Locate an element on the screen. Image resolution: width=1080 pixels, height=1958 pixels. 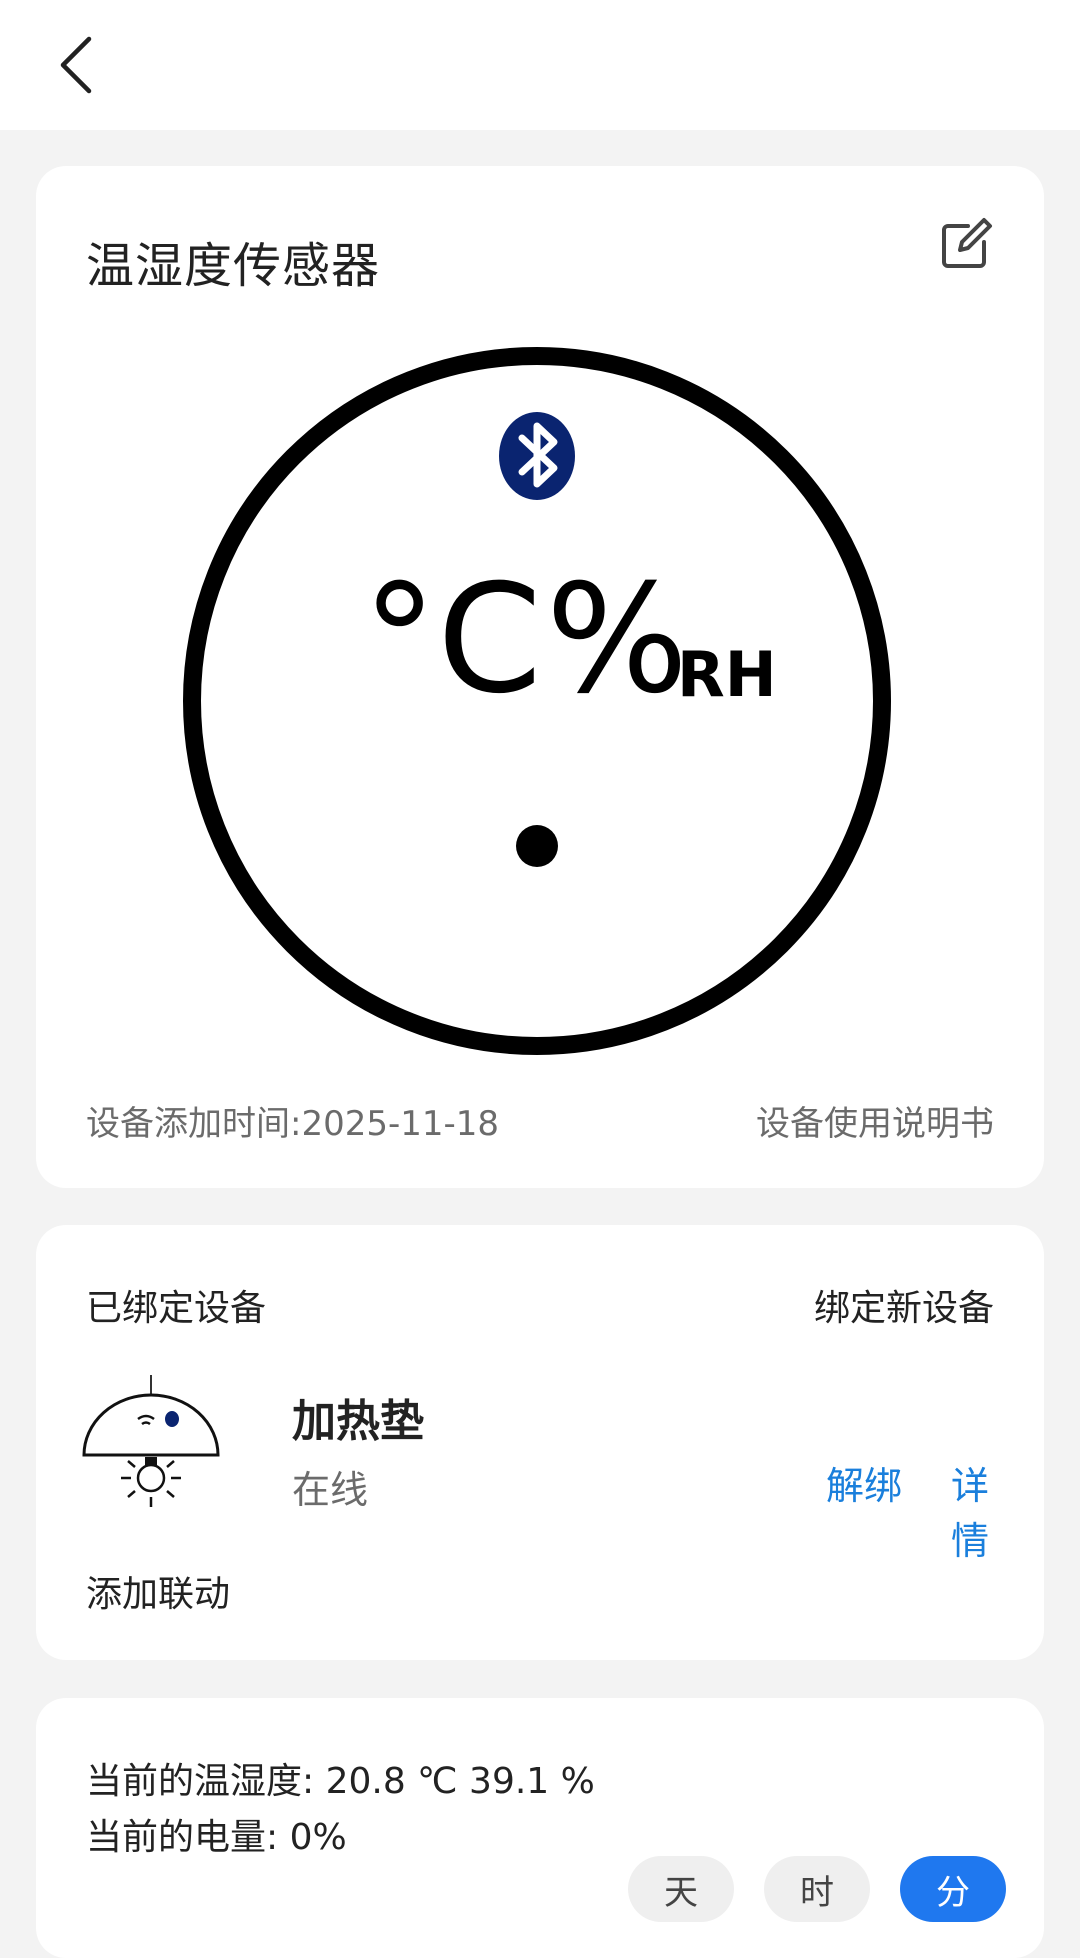
tab-hour: 时 is located at coordinates (817, 1889).